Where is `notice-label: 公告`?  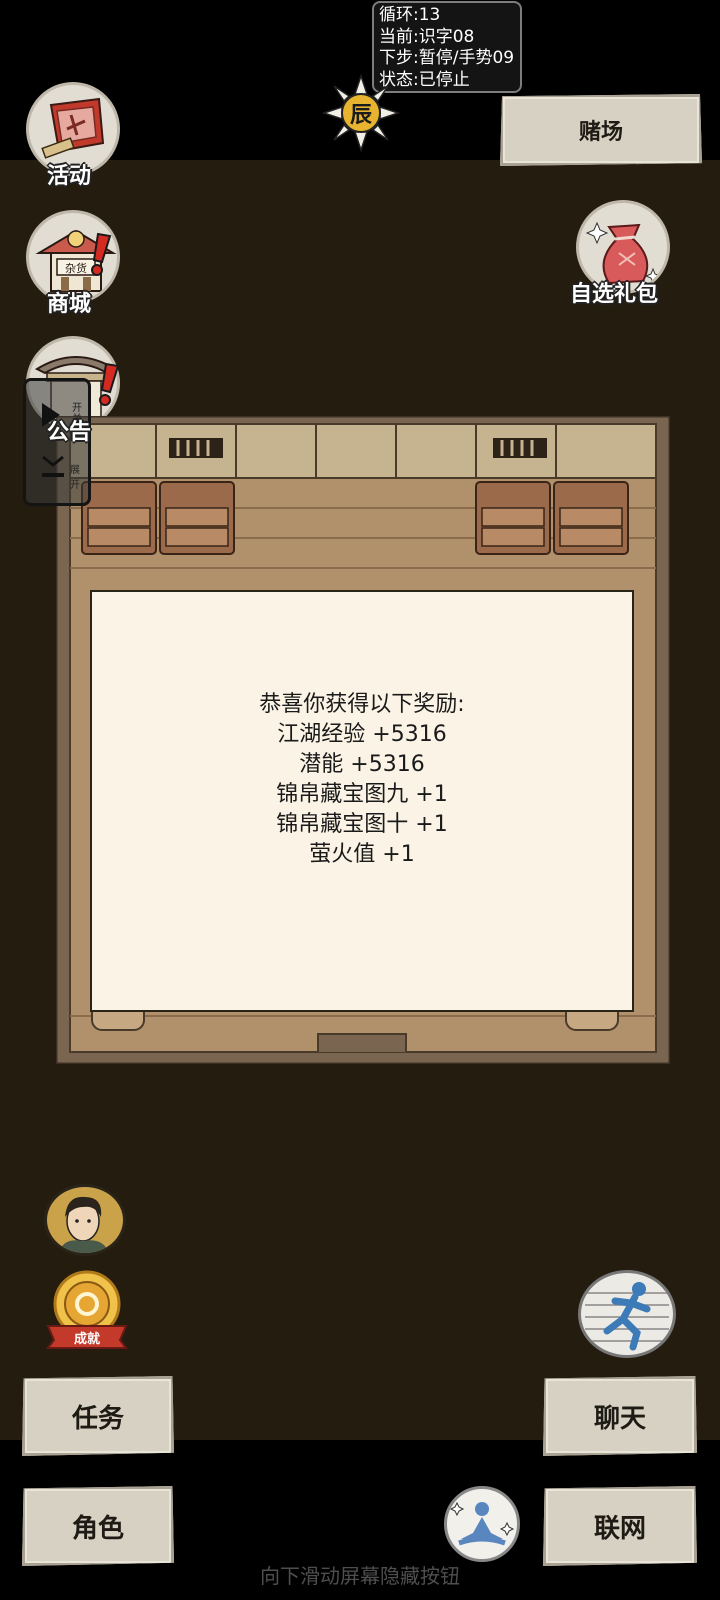 notice-label: 公告 is located at coordinates (69, 432).